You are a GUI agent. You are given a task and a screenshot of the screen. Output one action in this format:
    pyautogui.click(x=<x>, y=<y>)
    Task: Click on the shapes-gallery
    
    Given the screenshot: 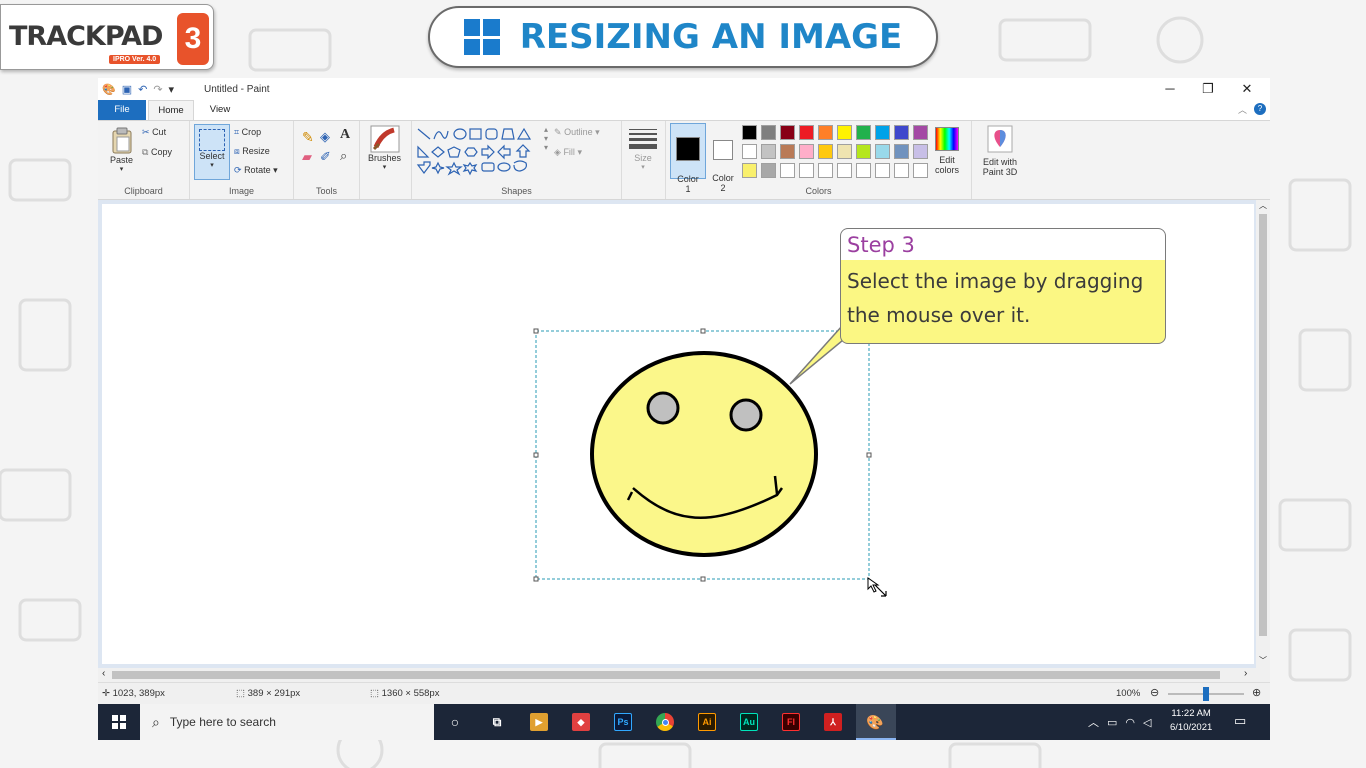 What is the action you would take?
    pyautogui.click(x=481, y=153)
    